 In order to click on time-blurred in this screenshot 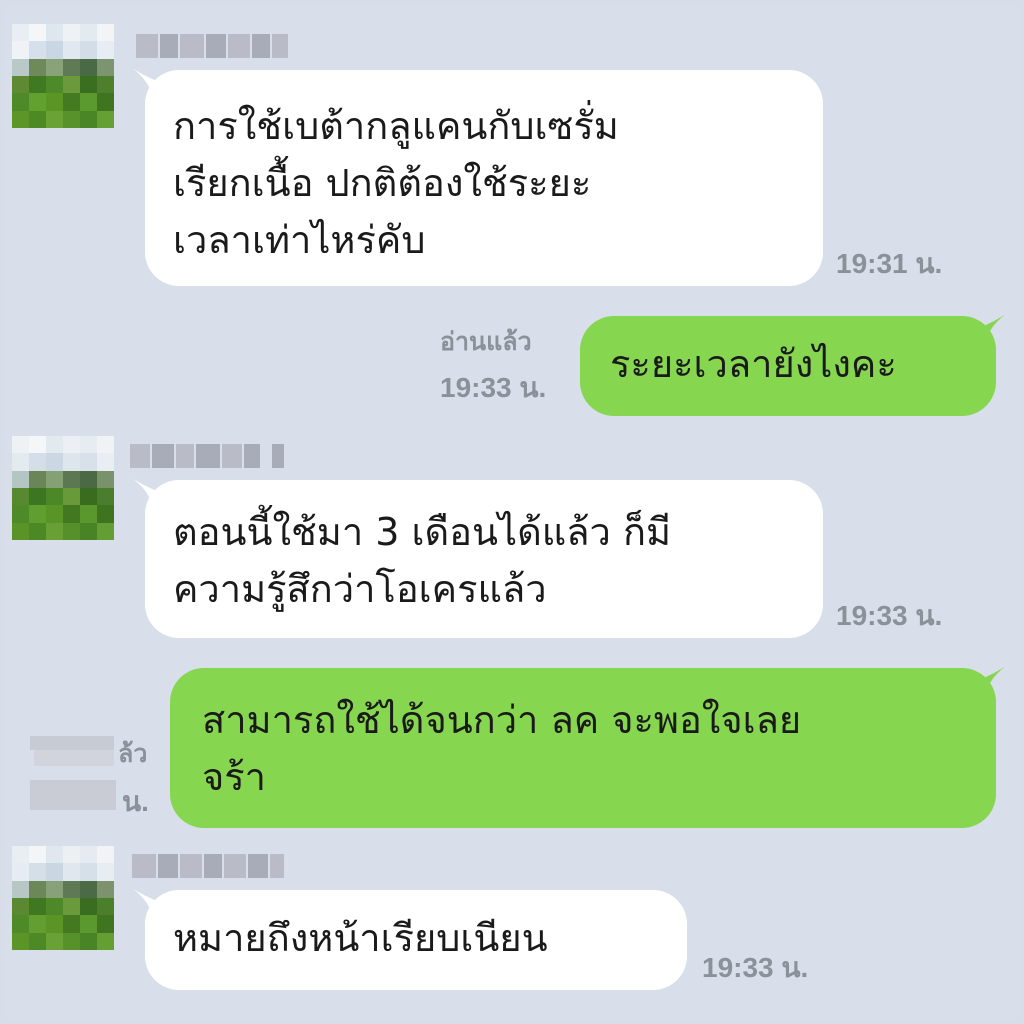, I will do `click(74, 795)`.